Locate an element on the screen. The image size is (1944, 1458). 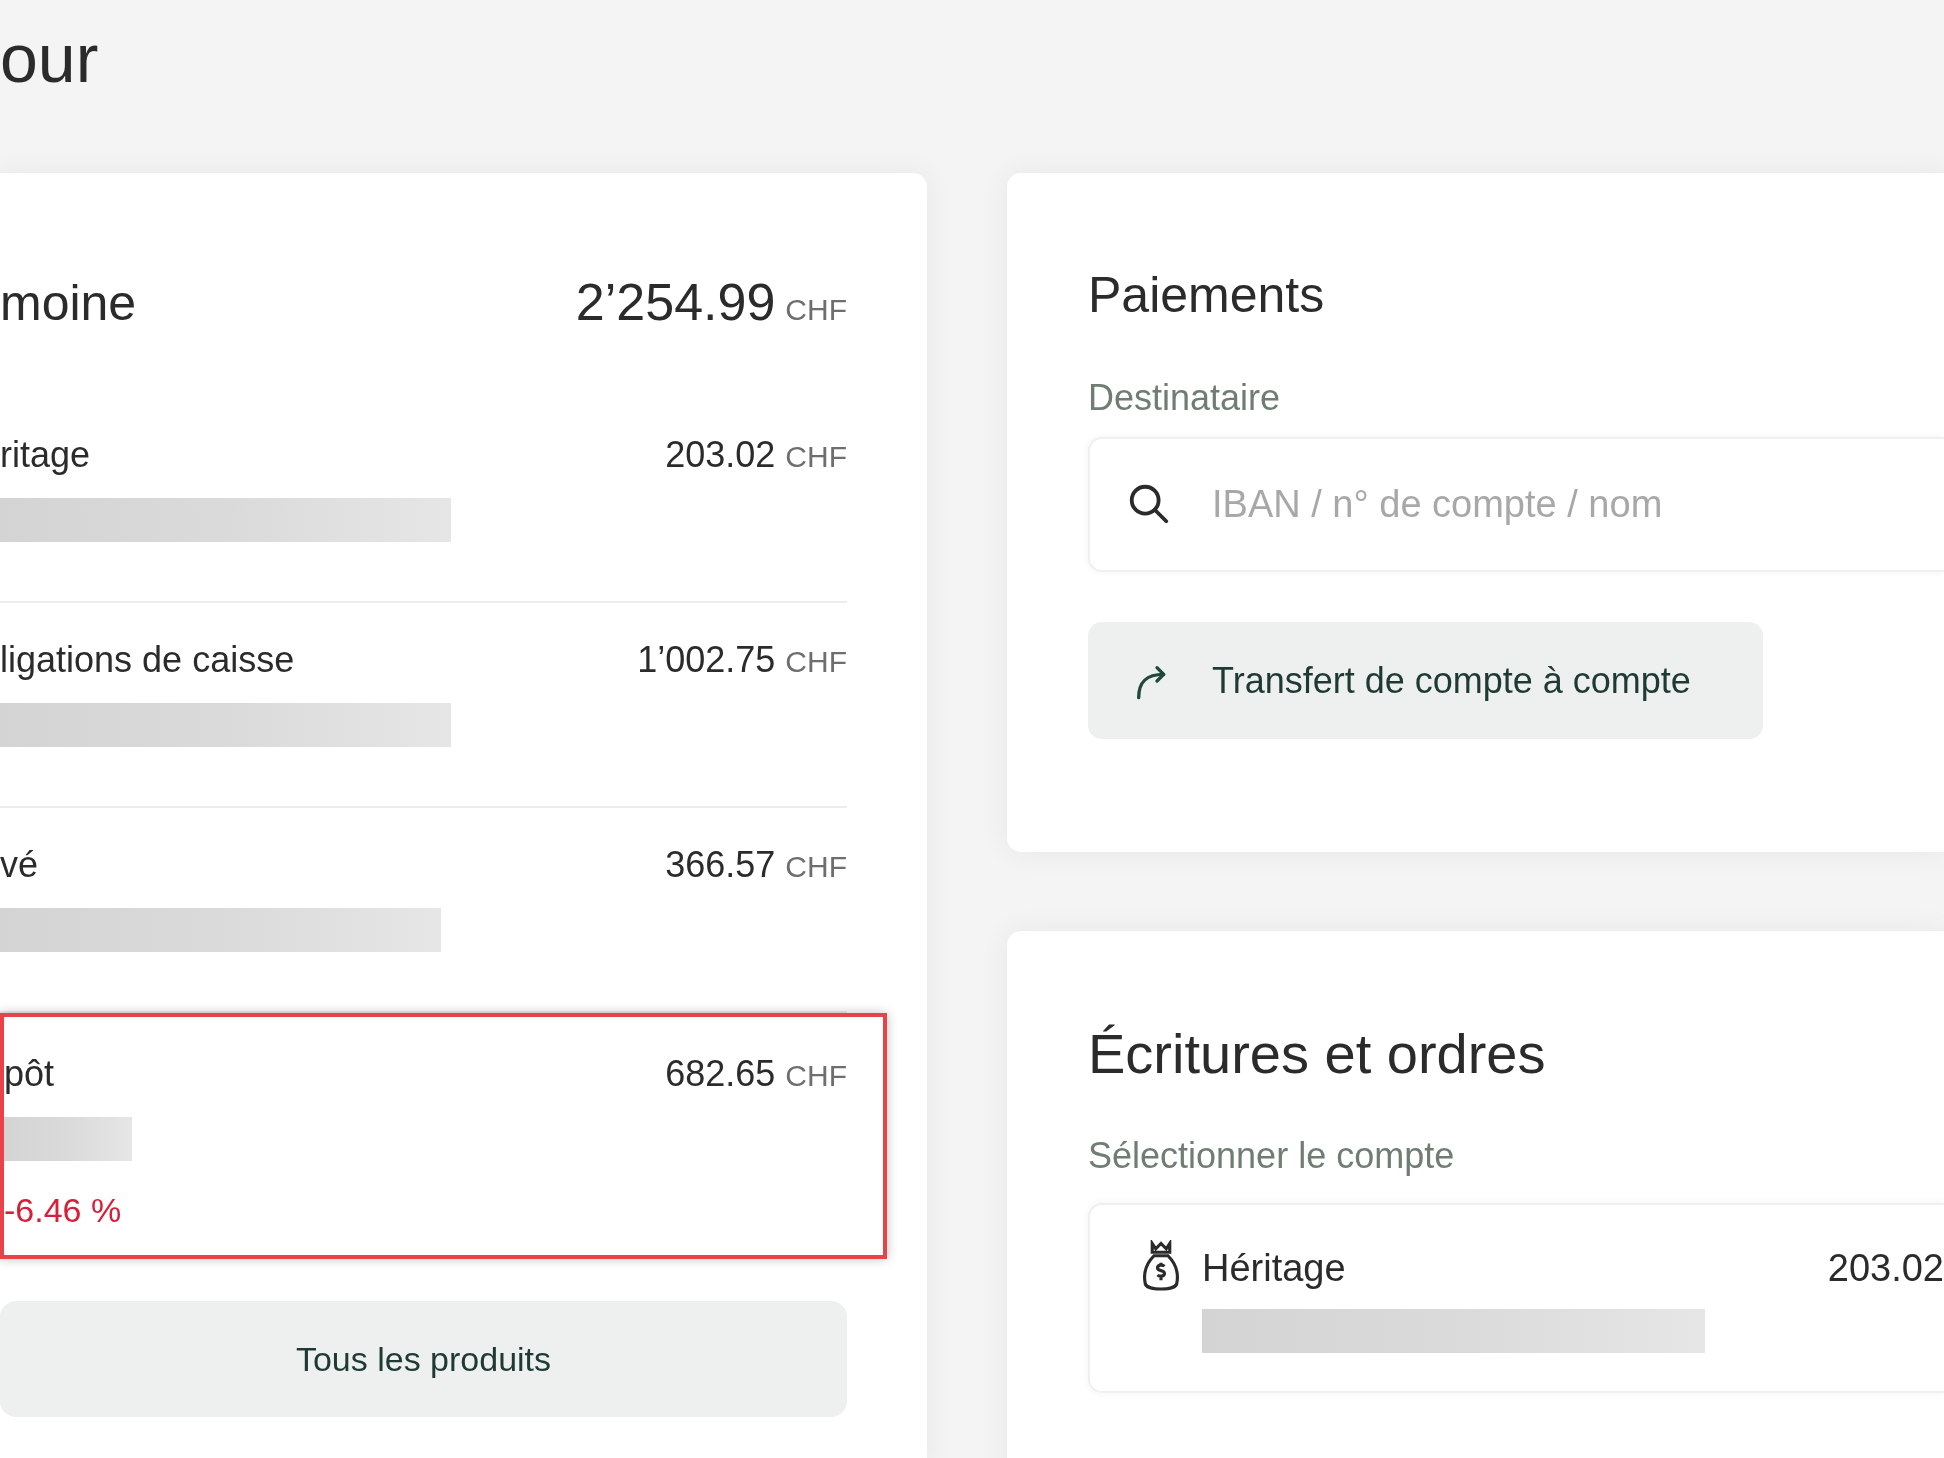
account-select: Héritage 203.02 is located at coordinates (1516, 1298).